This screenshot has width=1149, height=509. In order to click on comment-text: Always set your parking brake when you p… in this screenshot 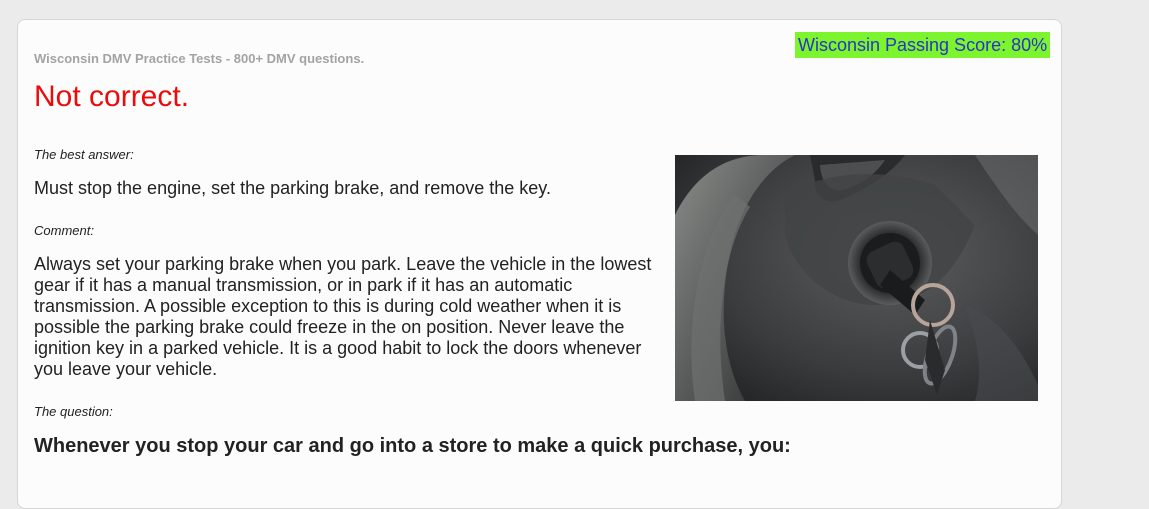, I will do `click(343, 316)`.